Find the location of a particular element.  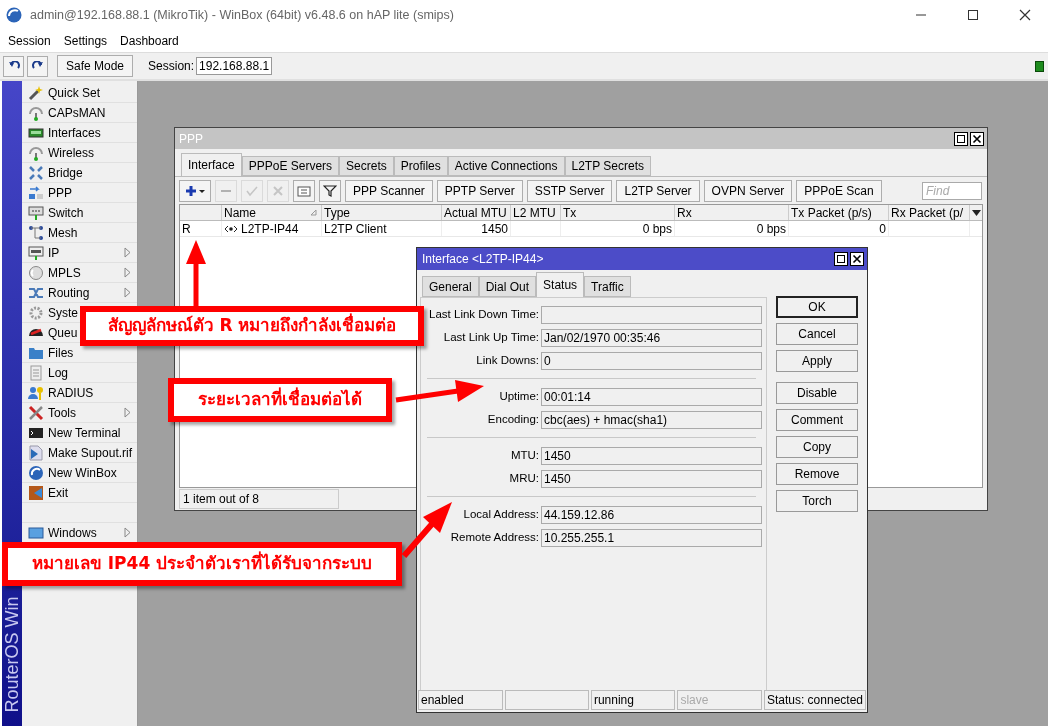

toolbar-button: OVPN Server is located at coordinates (748, 190).